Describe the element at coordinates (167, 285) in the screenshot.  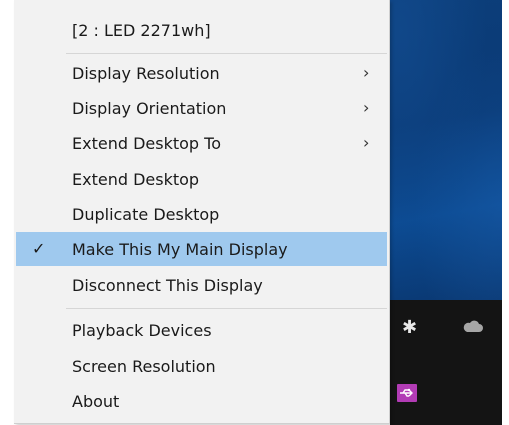
I see `menu-item-label: Disconnect This Display` at that location.